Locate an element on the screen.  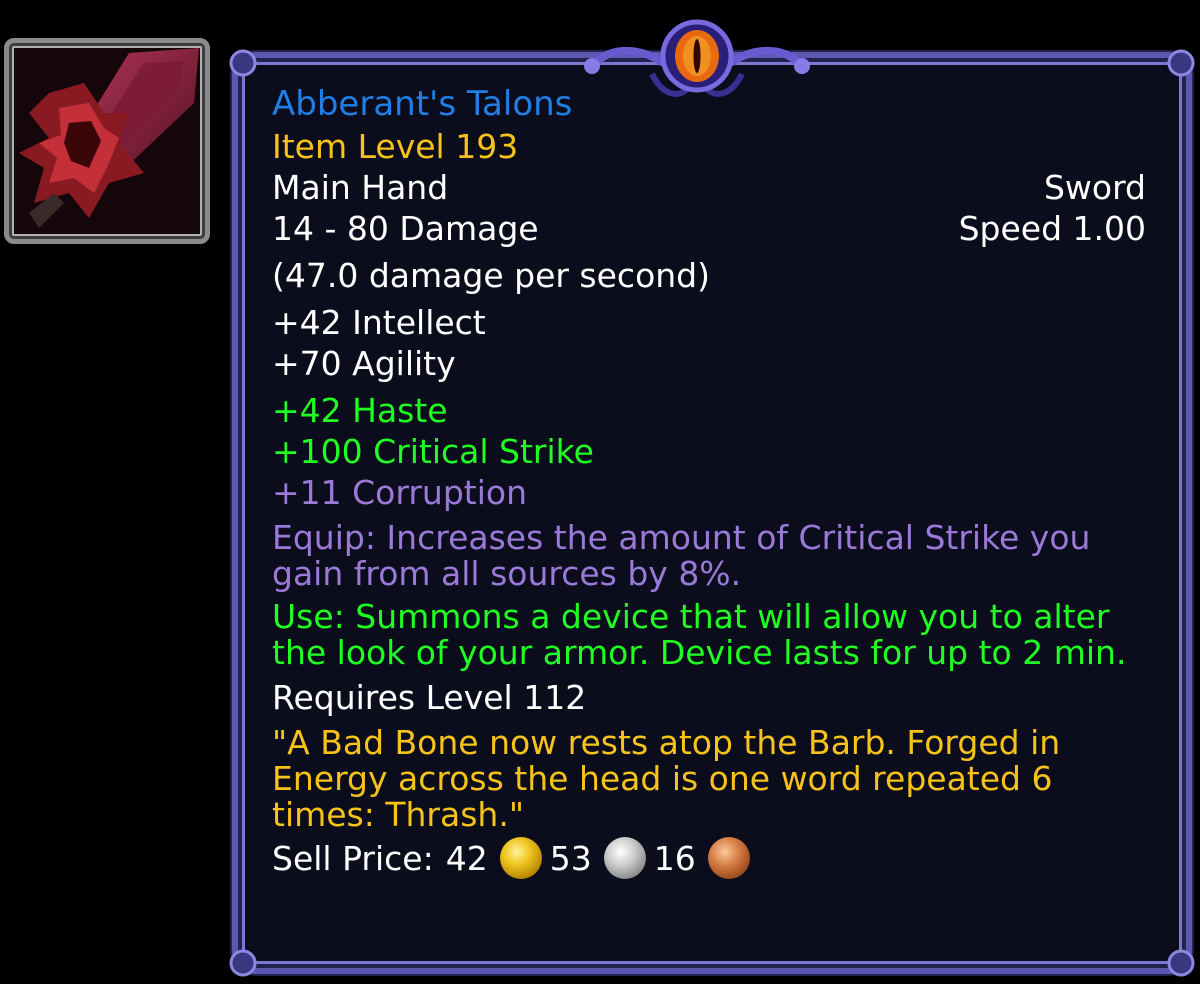
item-type: Sword is located at coordinates (1094, 187).